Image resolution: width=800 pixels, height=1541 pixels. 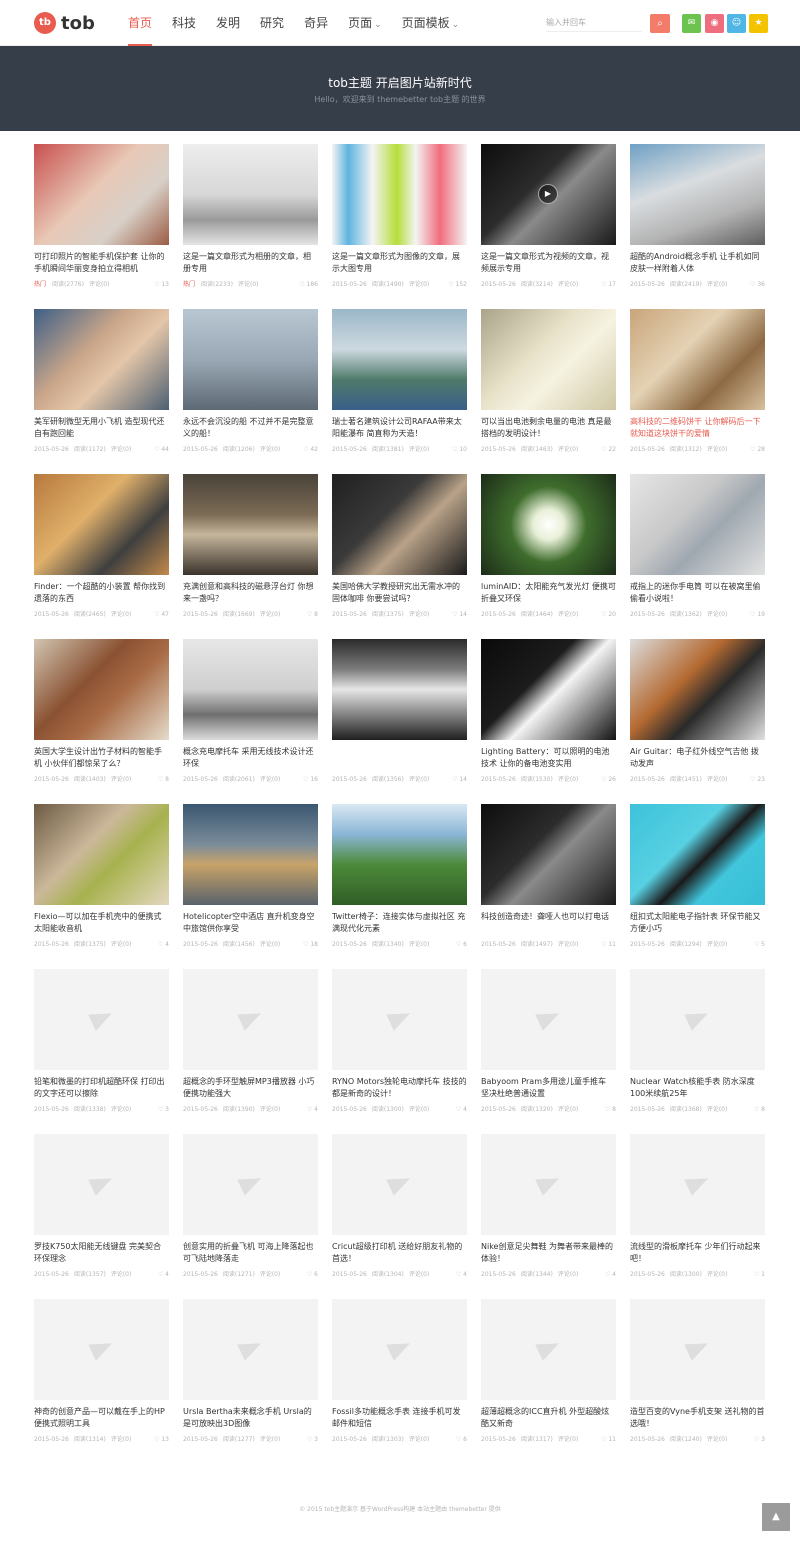 I want to click on post-title: Hotelicopter空中酒店 直升机变身空中旅馆供你享受, so click(x=250, y=923).